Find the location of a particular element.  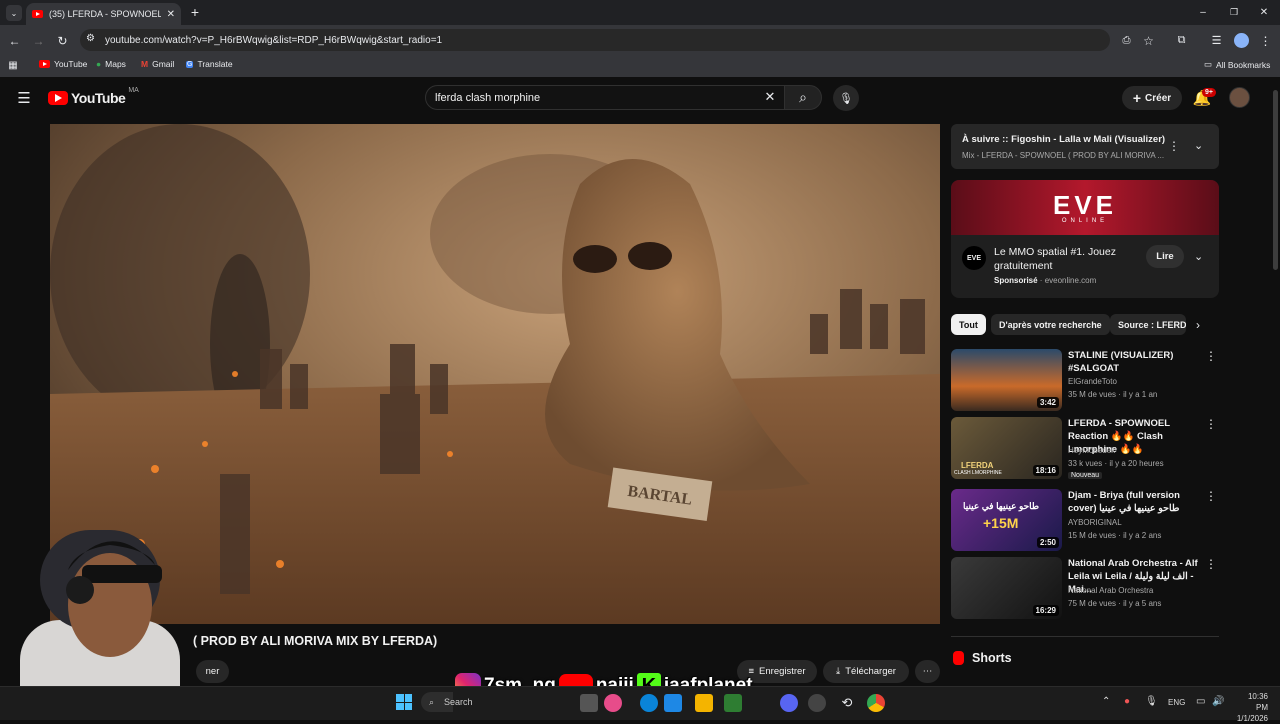

windows-start-icon is located at coordinates (404, 702).